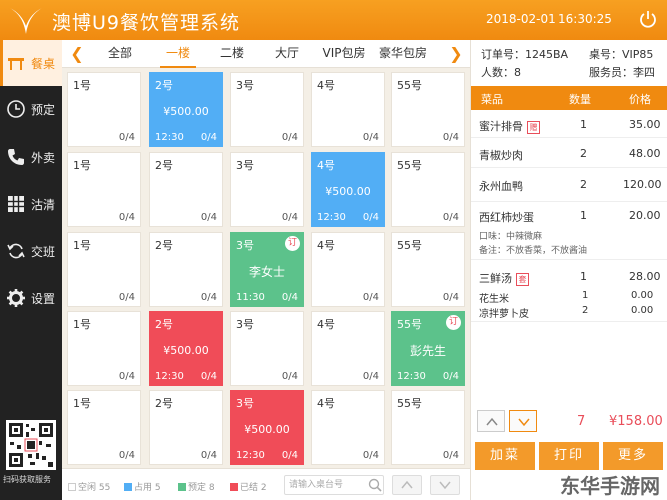 The width and height of the screenshot is (667, 500). Describe the element at coordinates (403, 54) in the screenshot. I see `tab-deluxe-room: 豪华包房` at that location.